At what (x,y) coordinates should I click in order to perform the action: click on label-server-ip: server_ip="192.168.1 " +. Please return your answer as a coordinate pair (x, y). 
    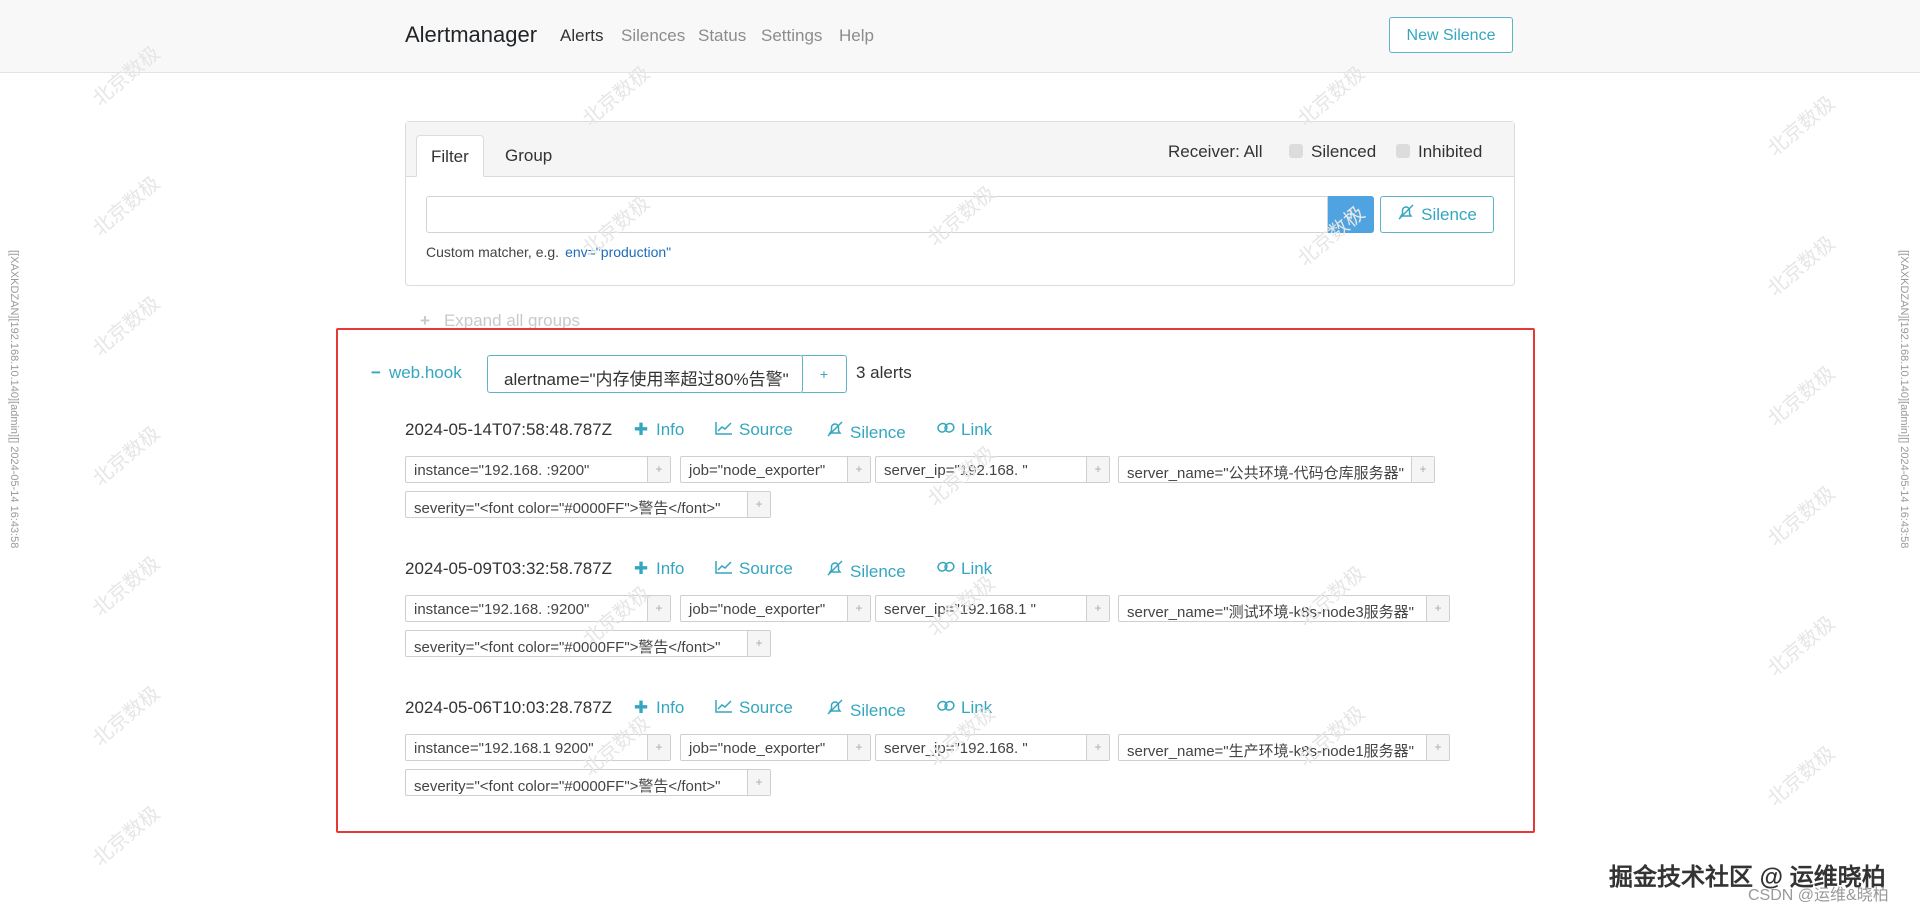
    Looking at the image, I should click on (992, 608).